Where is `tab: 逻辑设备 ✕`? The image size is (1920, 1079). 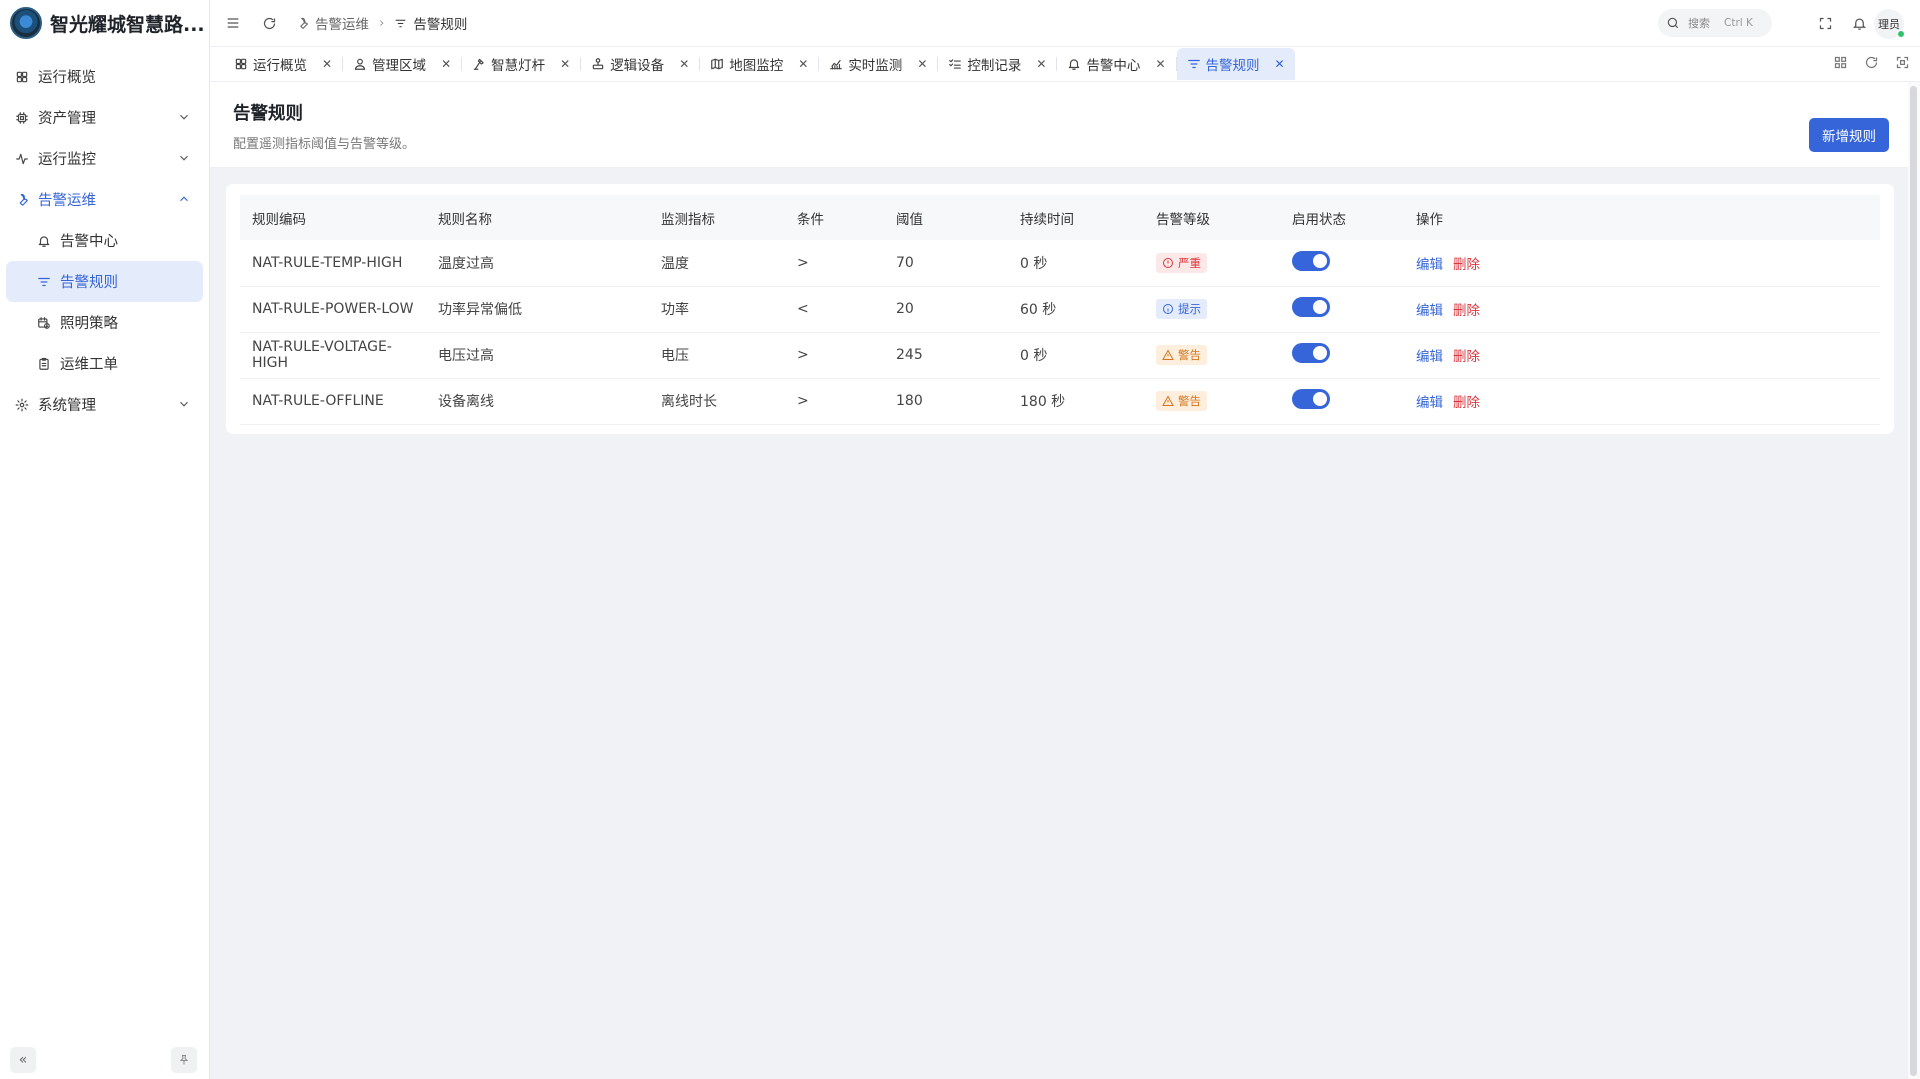
tab: 逻辑设备 ✕ is located at coordinates (640, 64).